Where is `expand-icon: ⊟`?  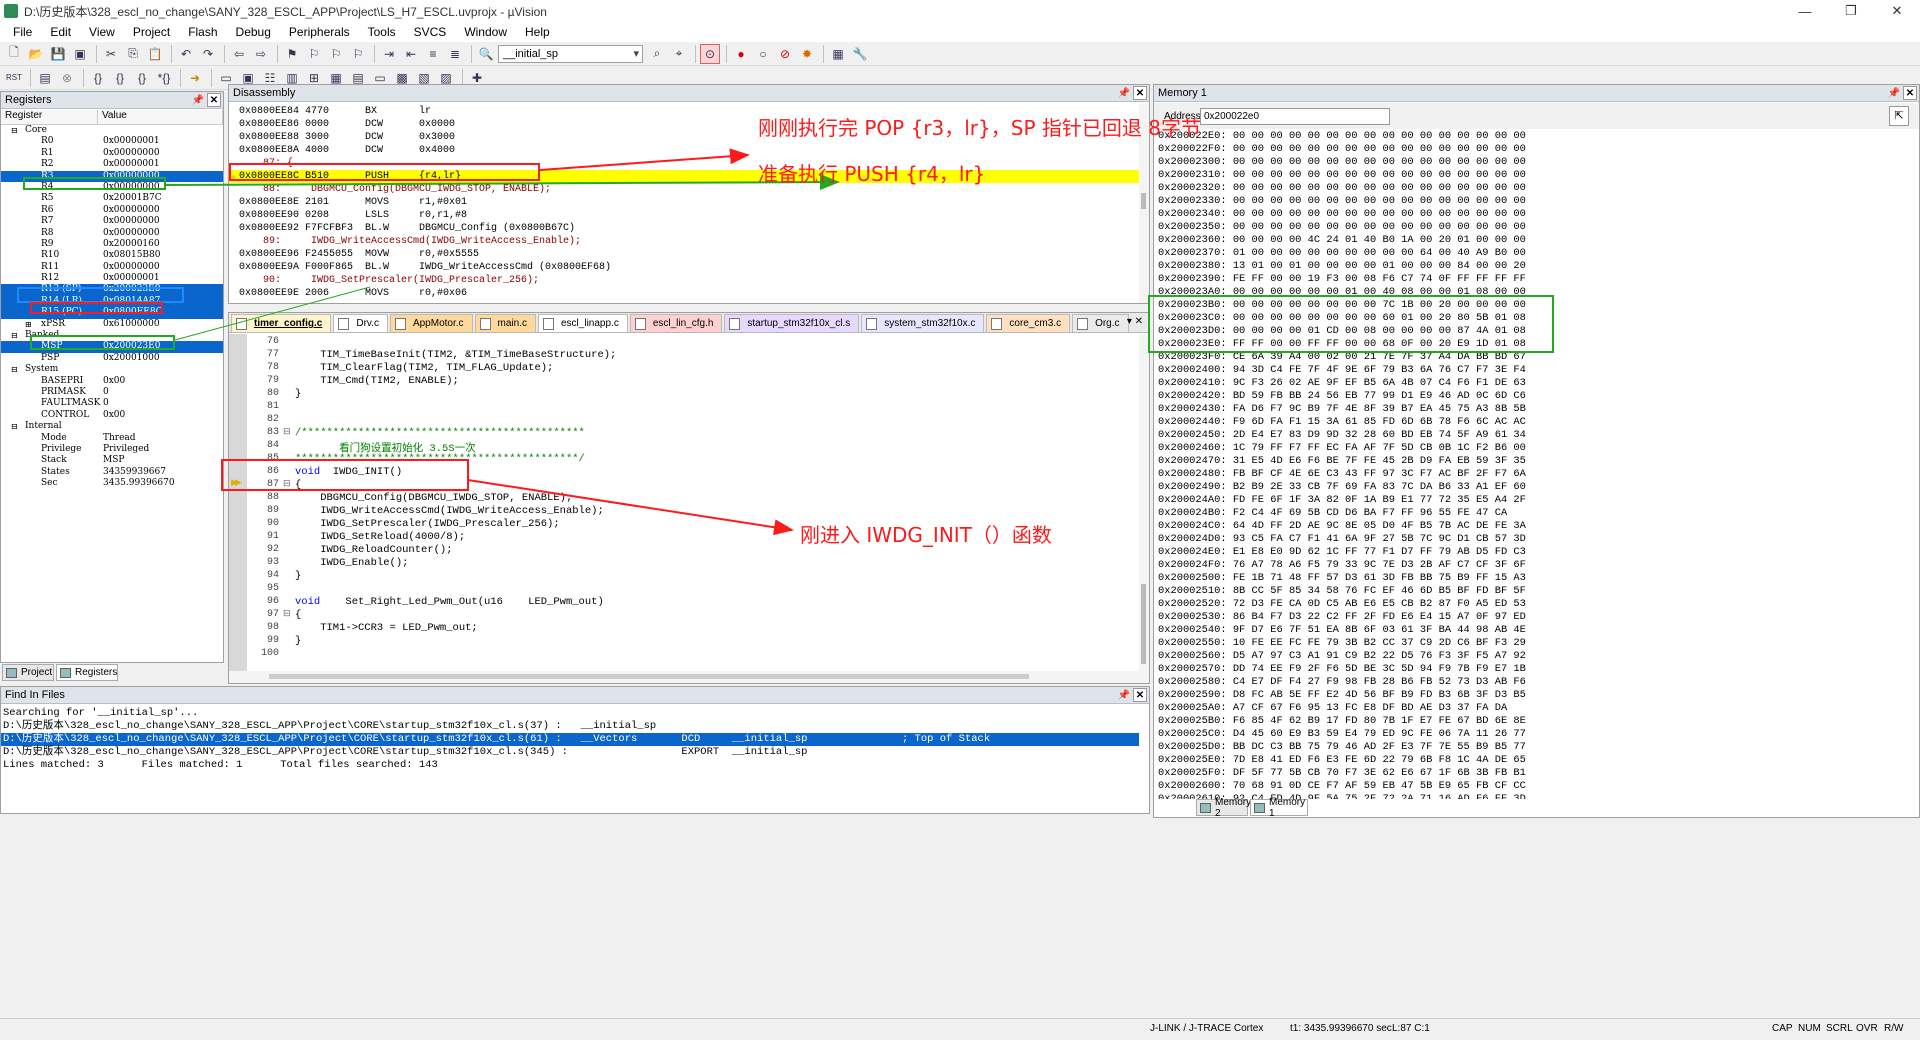 expand-icon: ⊟ is located at coordinates (14, 426).